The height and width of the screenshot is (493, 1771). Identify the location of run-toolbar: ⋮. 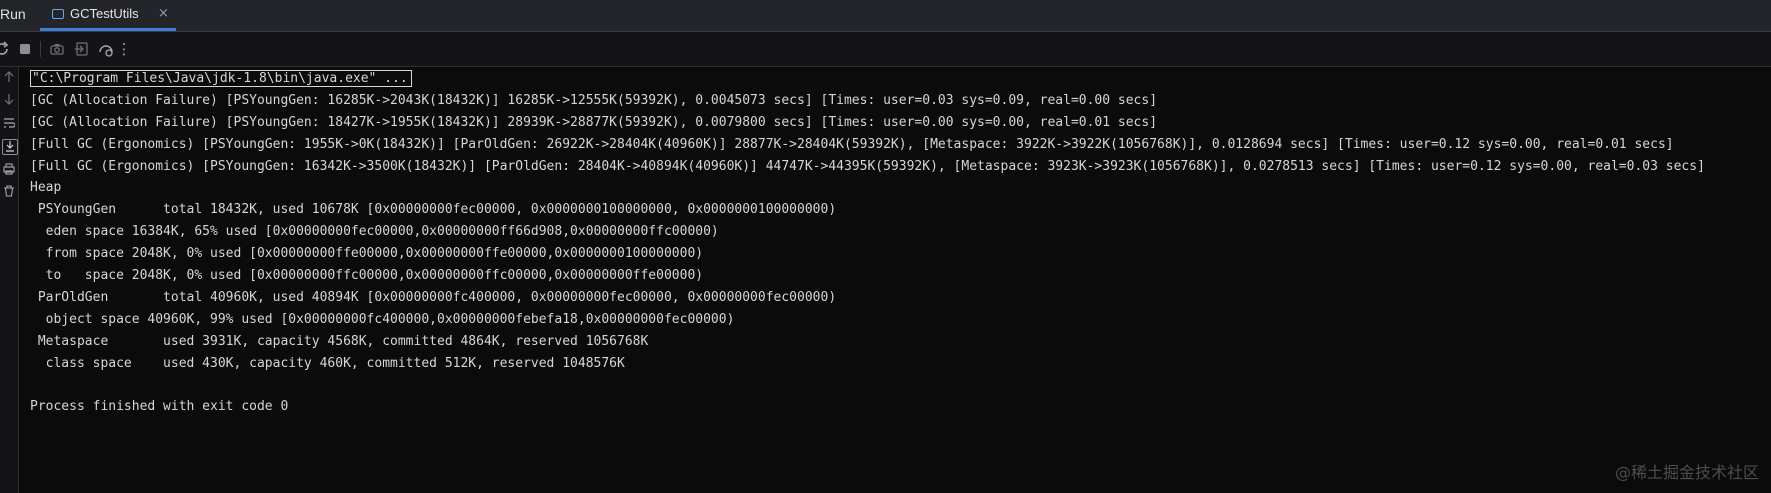
(885, 49).